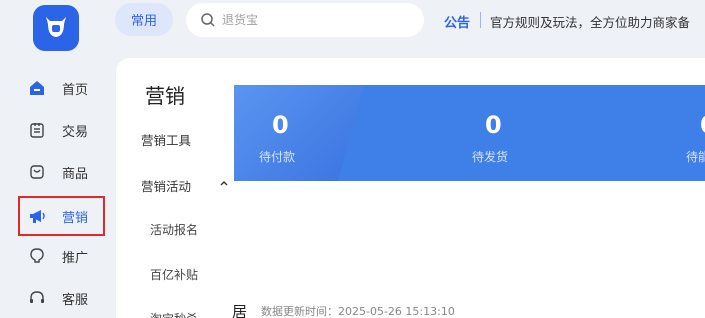 Image resolution: width=705 pixels, height=318 pixels. What do you see at coordinates (480, 20) in the screenshot?
I see `notice-divider` at bounding box center [480, 20].